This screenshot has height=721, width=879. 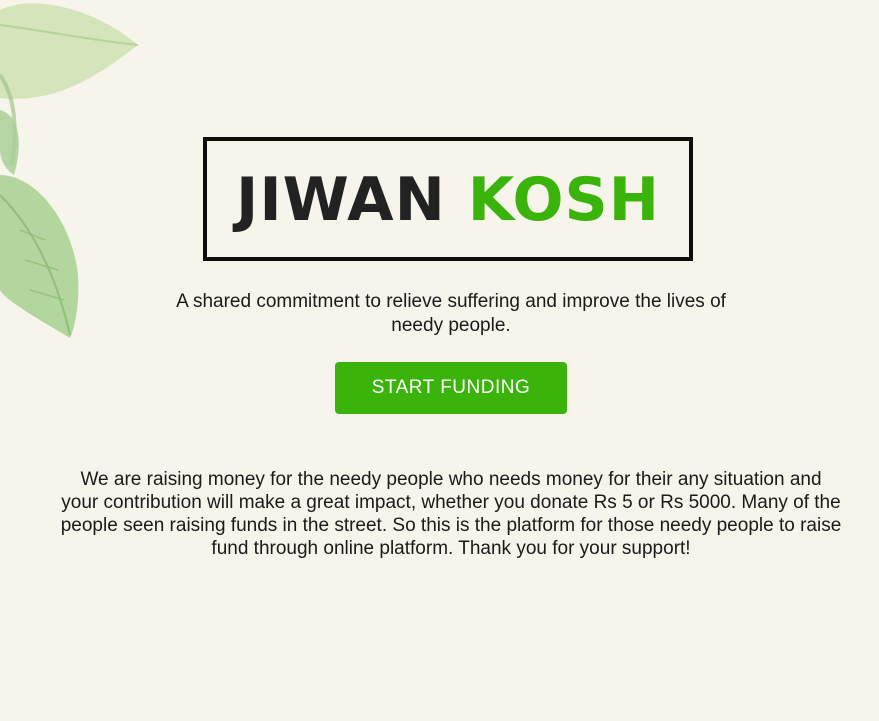 I want to click on start-funding-button: START FUNDING, so click(x=451, y=388).